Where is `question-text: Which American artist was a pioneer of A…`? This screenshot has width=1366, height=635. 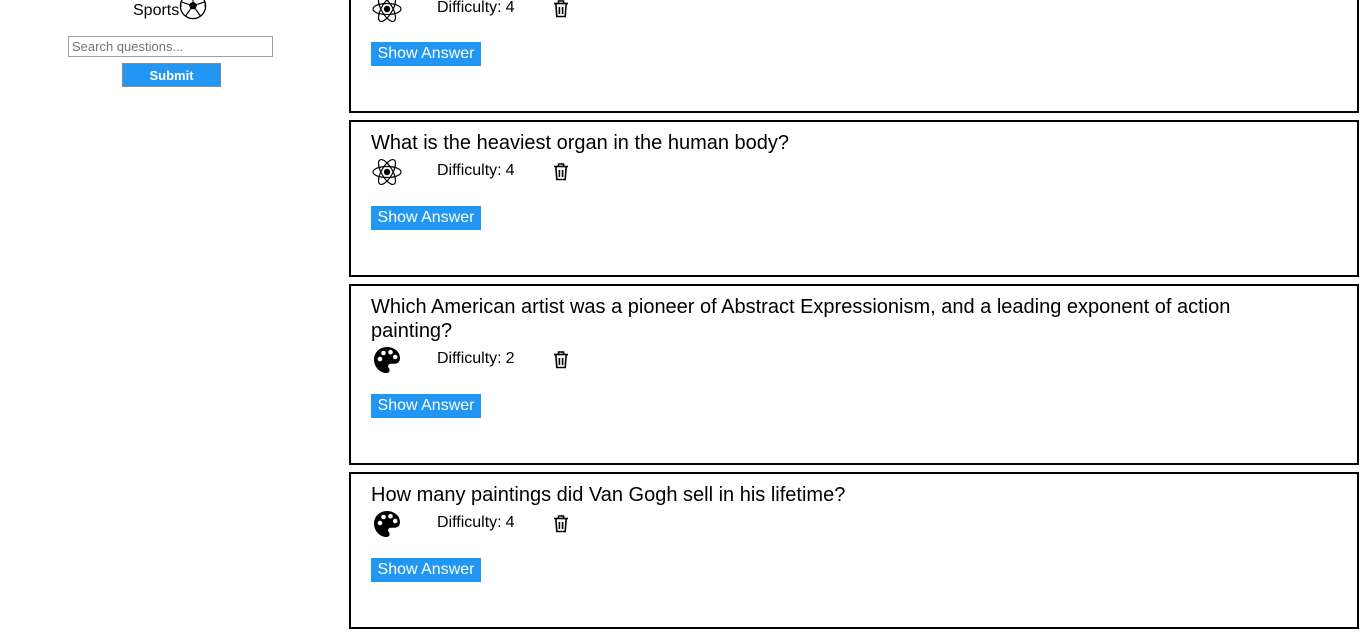
question-text: Which American artist was a pioneer of A… is located at coordinates (801, 319).